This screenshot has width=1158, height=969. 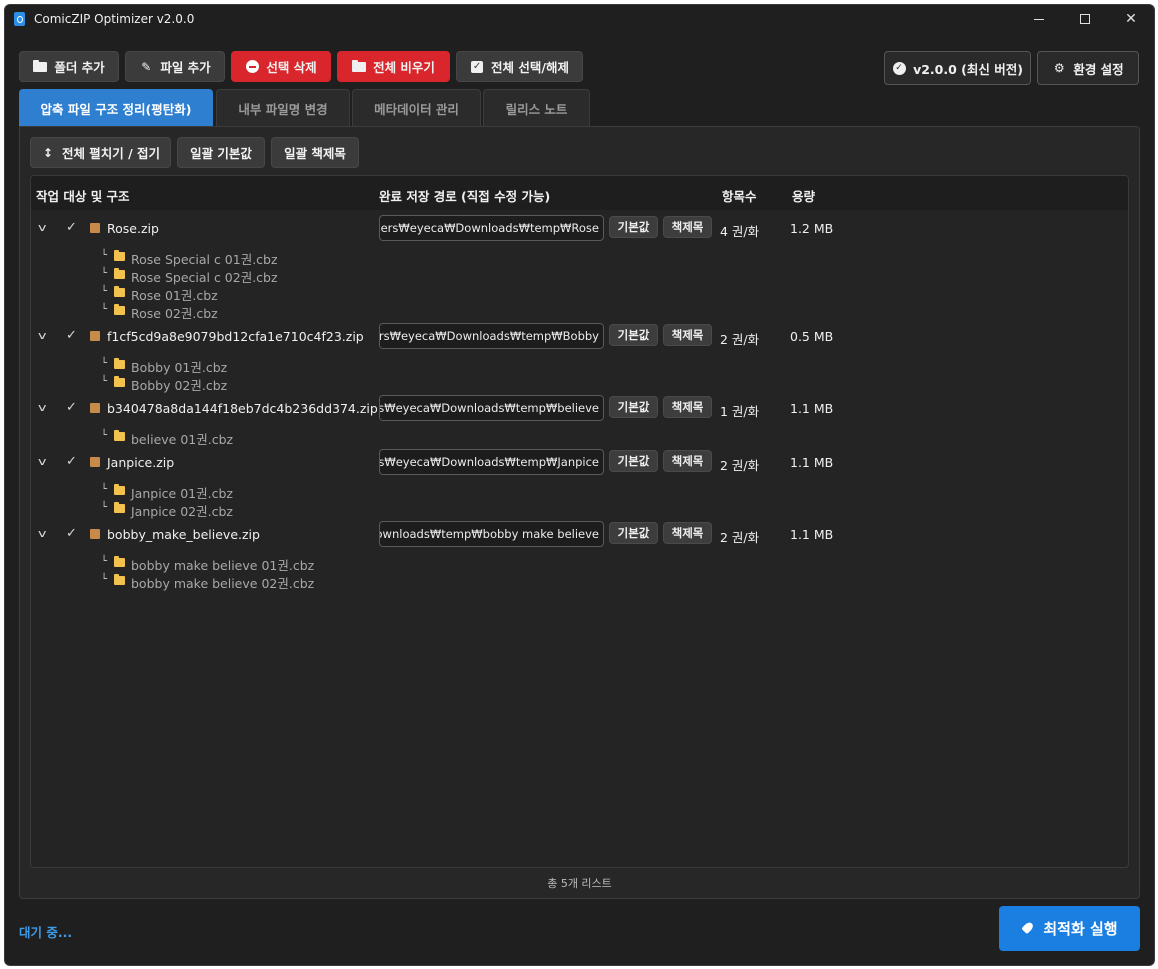 What do you see at coordinates (141, 462) in the screenshot?
I see `item-name: Janpice.zip` at bounding box center [141, 462].